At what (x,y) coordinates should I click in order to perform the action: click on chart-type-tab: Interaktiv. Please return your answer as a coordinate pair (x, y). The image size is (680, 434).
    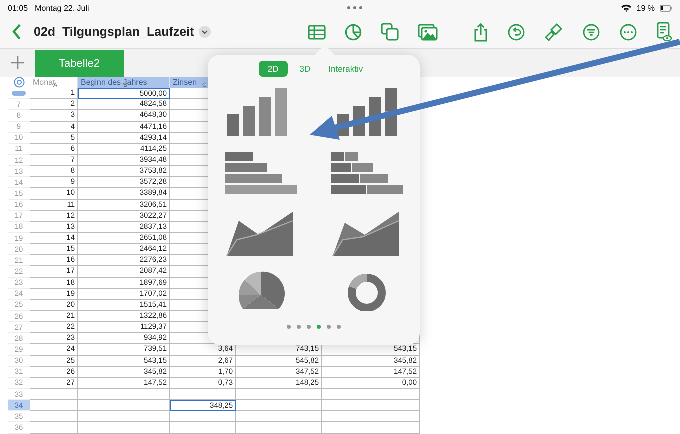
    Looking at the image, I should click on (346, 69).